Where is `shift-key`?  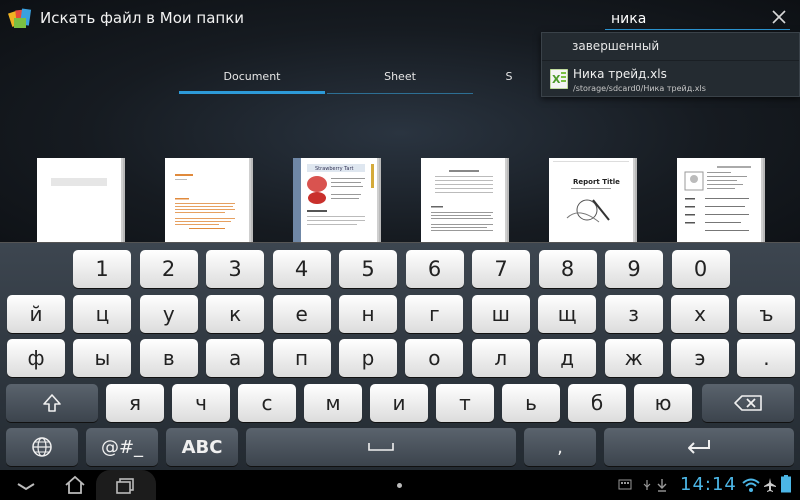 shift-key is located at coordinates (52, 403).